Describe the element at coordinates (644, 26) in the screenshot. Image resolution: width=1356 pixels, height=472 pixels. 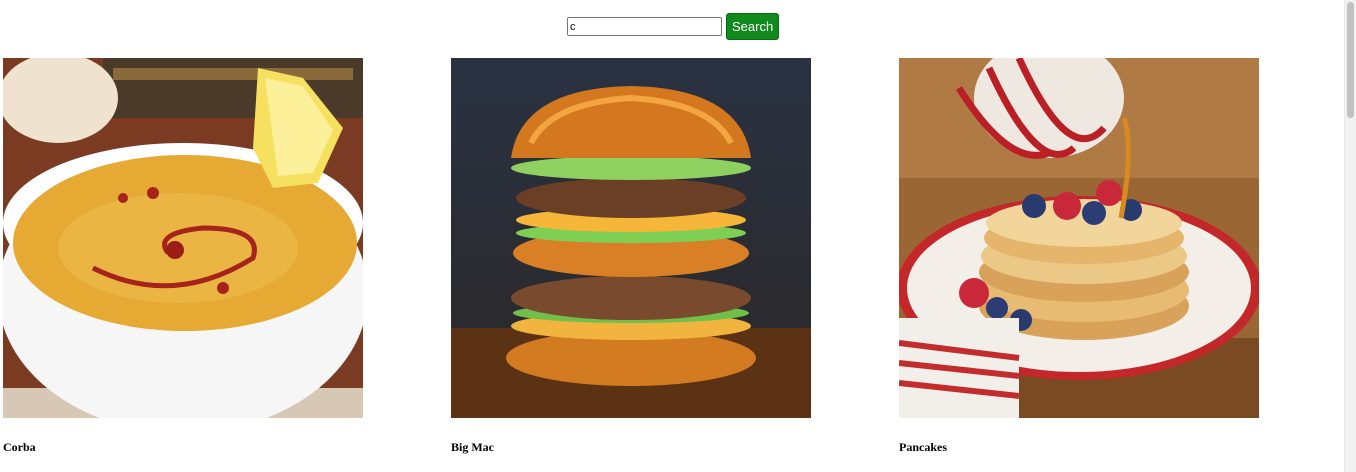
I see `search-input` at that location.